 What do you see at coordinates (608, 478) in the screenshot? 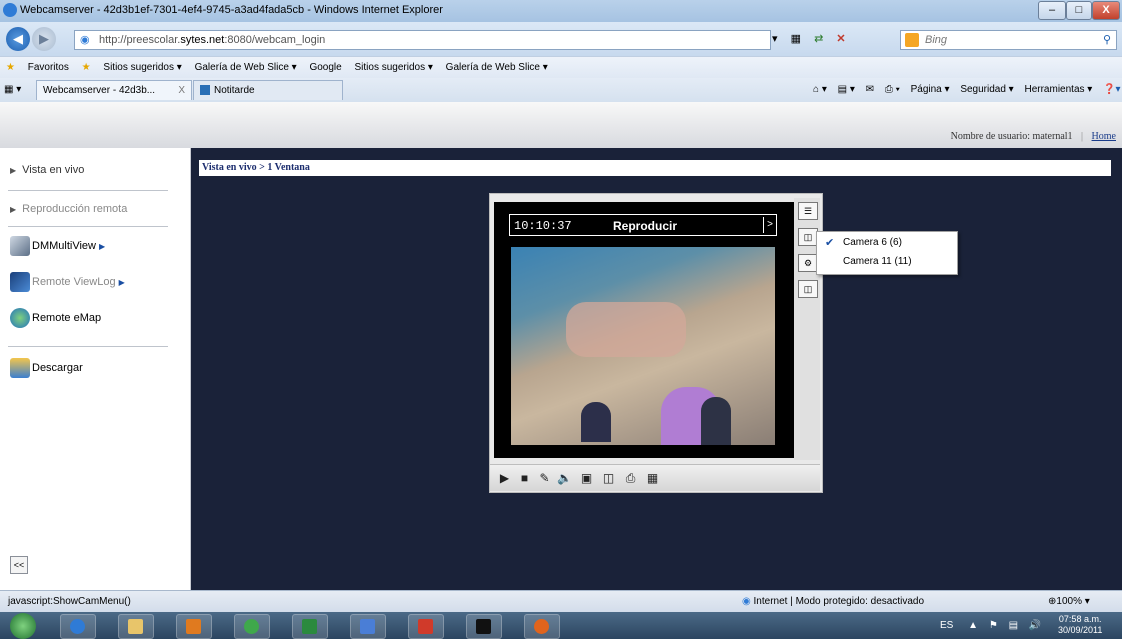
I see `layout-switch-icon: ◫` at bounding box center [608, 478].